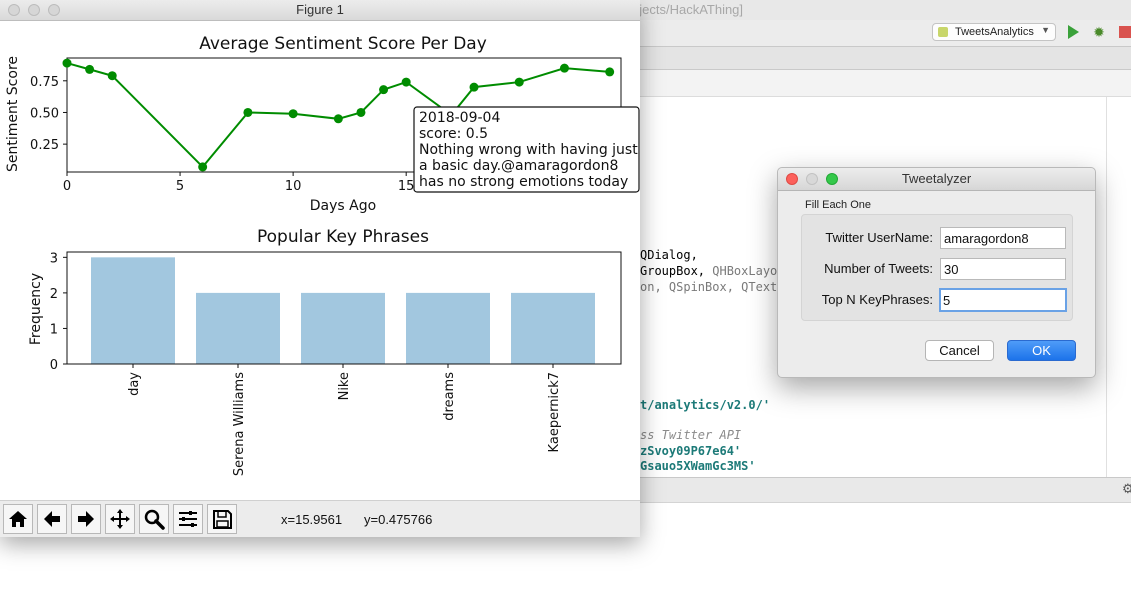  I want to click on forward-icon, so click(86, 519).